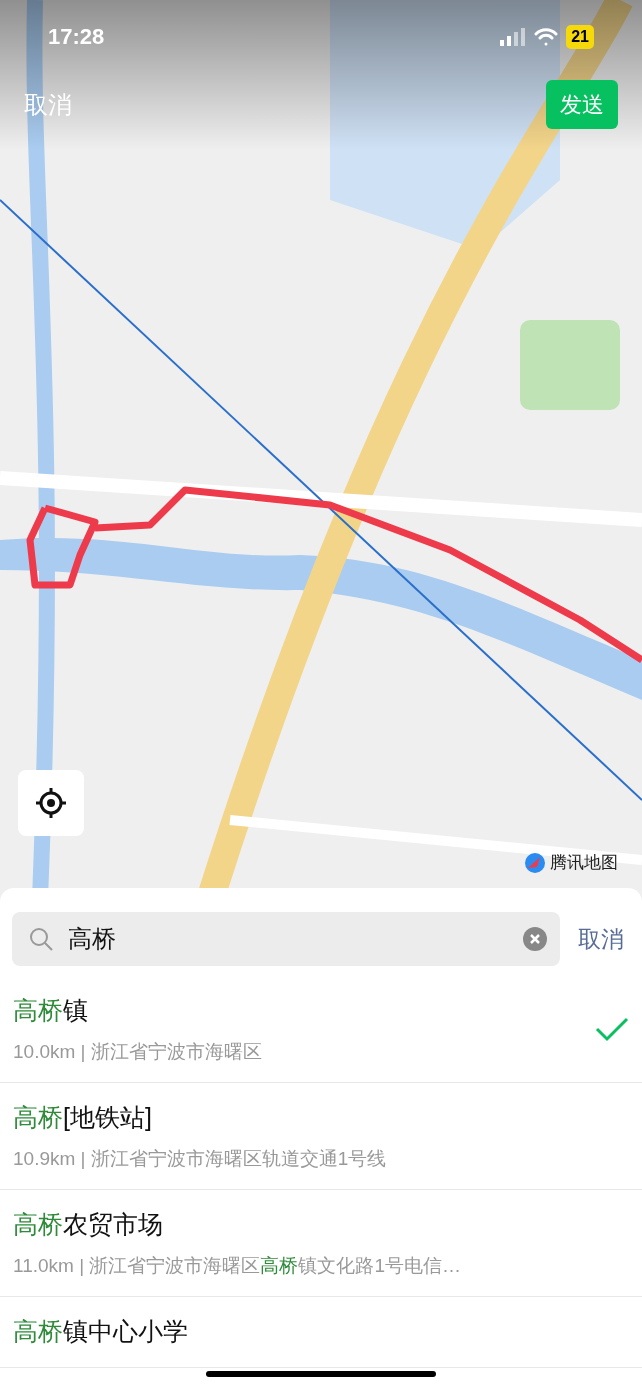  I want to click on result-name: 高桥镇, so click(51, 1010).